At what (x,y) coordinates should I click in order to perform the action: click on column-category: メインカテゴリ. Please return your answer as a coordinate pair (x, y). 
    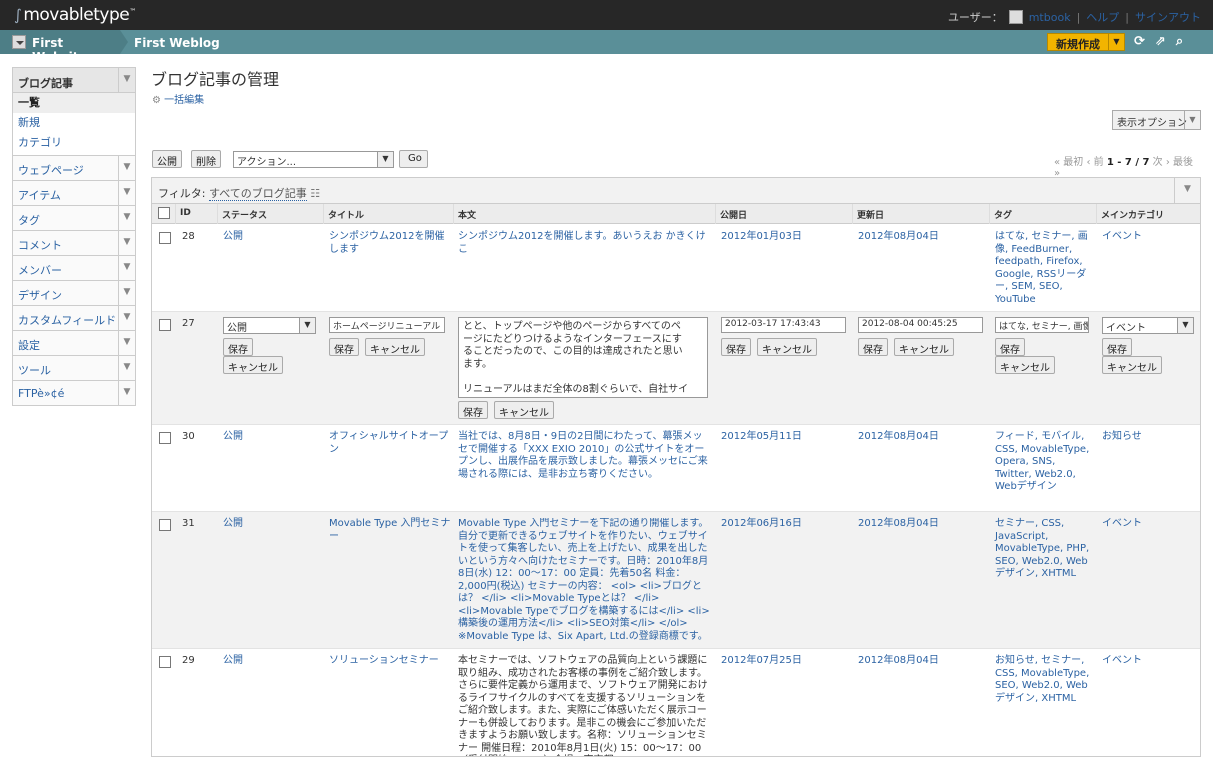
    Looking at the image, I should click on (1148, 214).